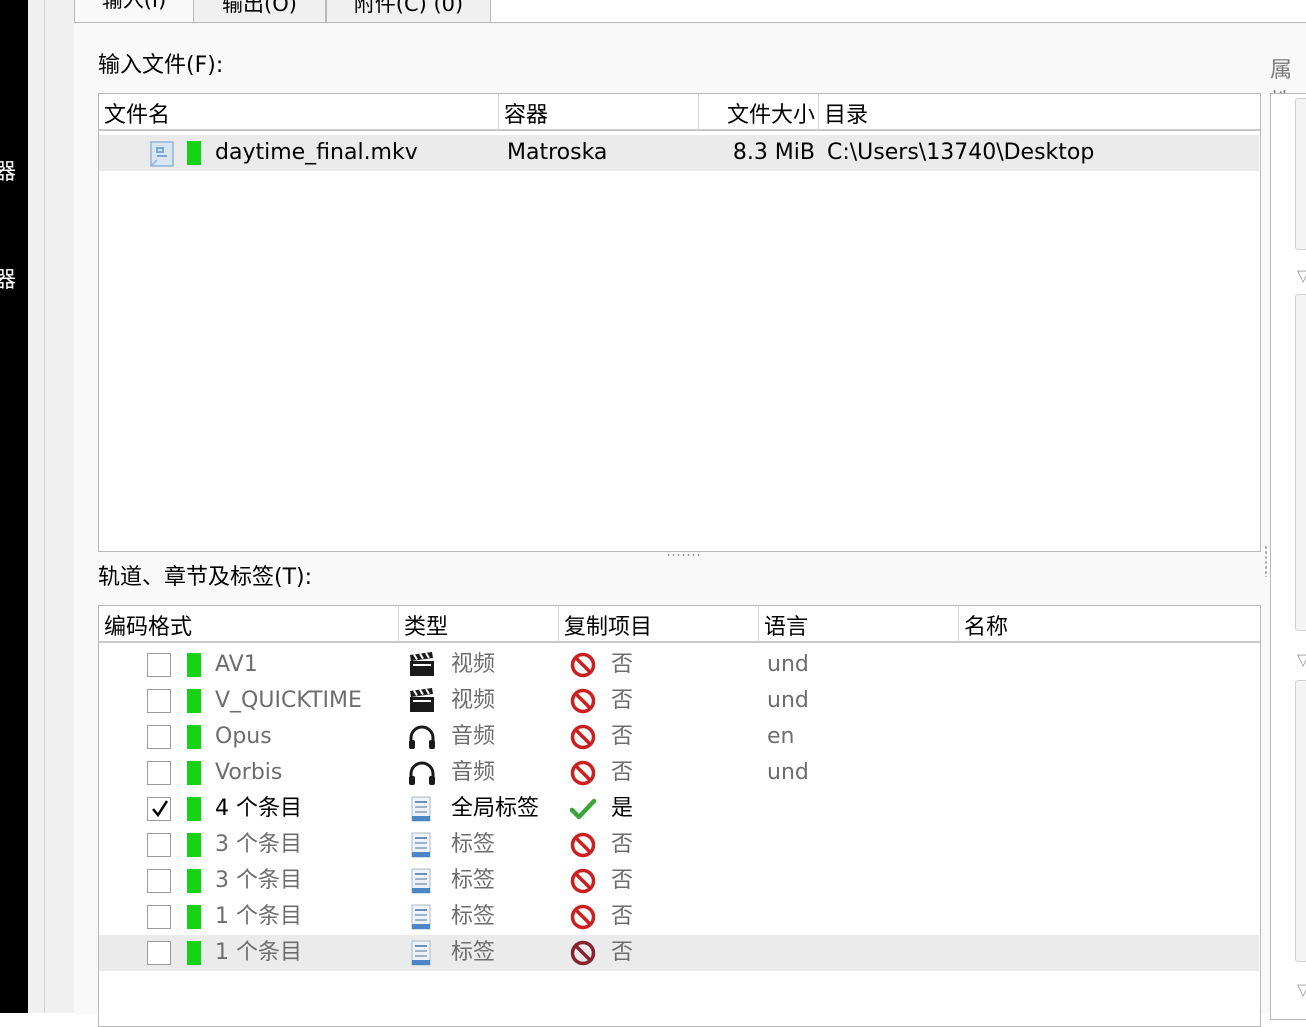  What do you see at coordinates (1288, 556) in the screenshot?
I see `properties-panel: ▽ ▽ ▽` at bounding box center [1288, 556].